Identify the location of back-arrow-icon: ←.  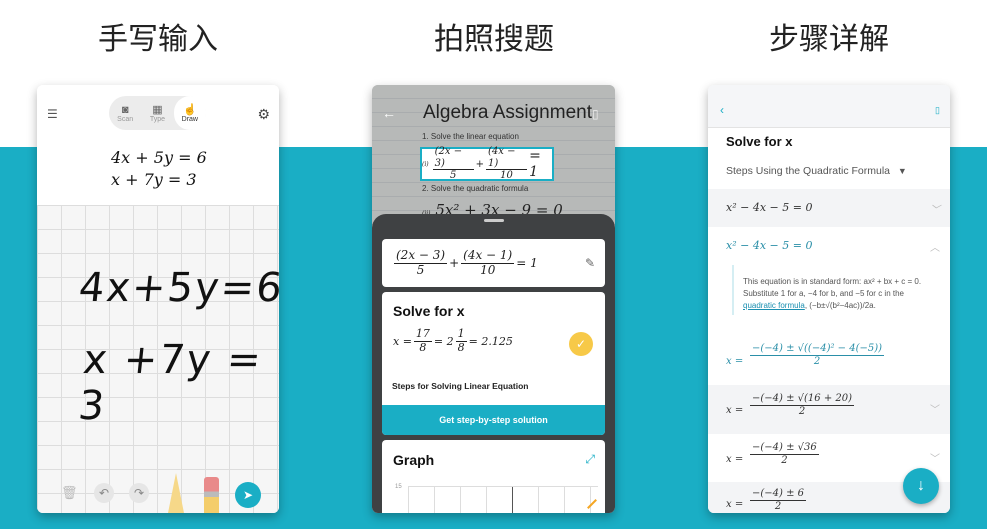
(389, 113).